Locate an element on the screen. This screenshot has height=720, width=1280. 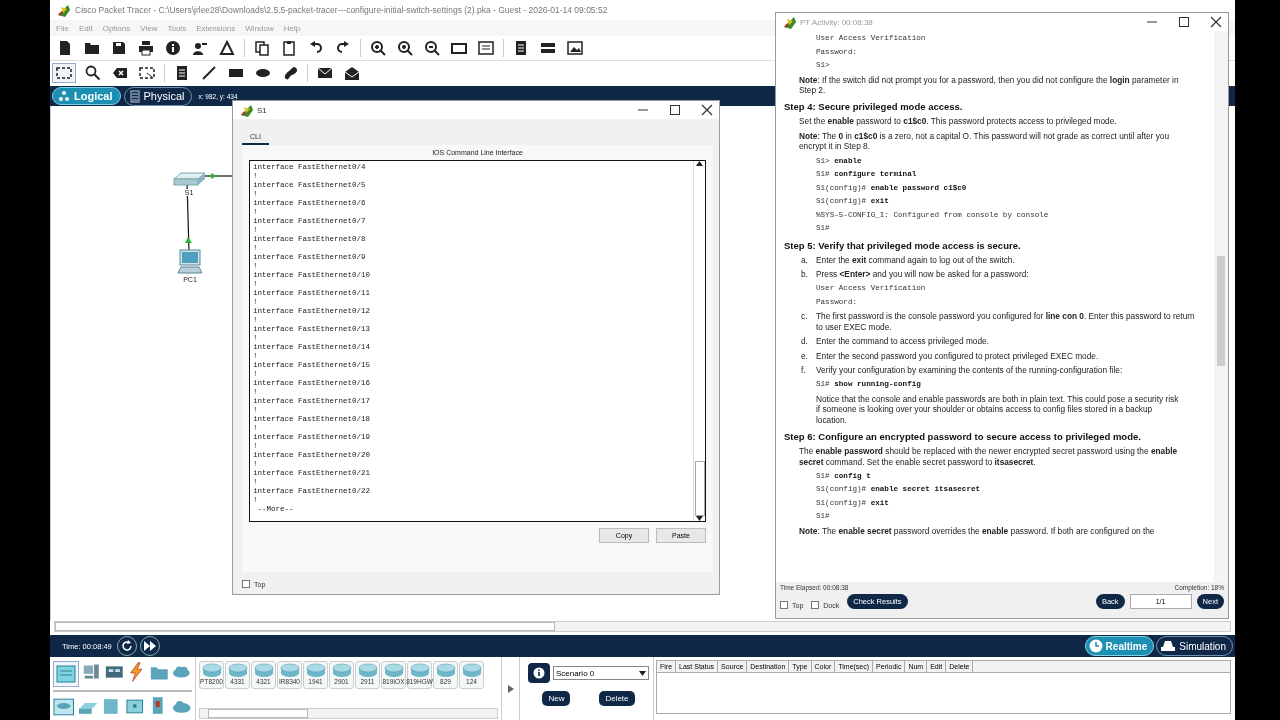
redo-icon is located at coordinates (343, 48).